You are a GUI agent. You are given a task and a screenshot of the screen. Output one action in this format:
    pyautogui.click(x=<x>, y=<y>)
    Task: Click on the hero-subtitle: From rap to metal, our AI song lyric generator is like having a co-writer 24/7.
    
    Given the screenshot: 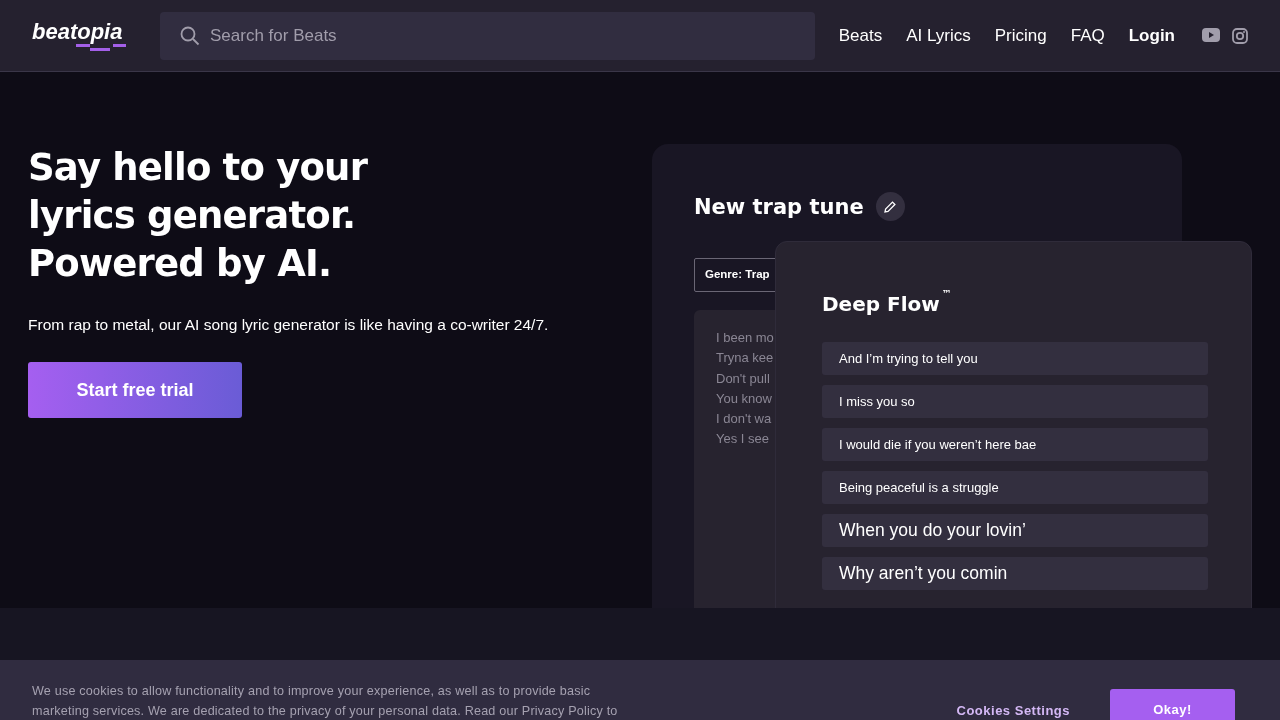 What is the action you would take?
    pyautogui.click(x=288, y=325)
    